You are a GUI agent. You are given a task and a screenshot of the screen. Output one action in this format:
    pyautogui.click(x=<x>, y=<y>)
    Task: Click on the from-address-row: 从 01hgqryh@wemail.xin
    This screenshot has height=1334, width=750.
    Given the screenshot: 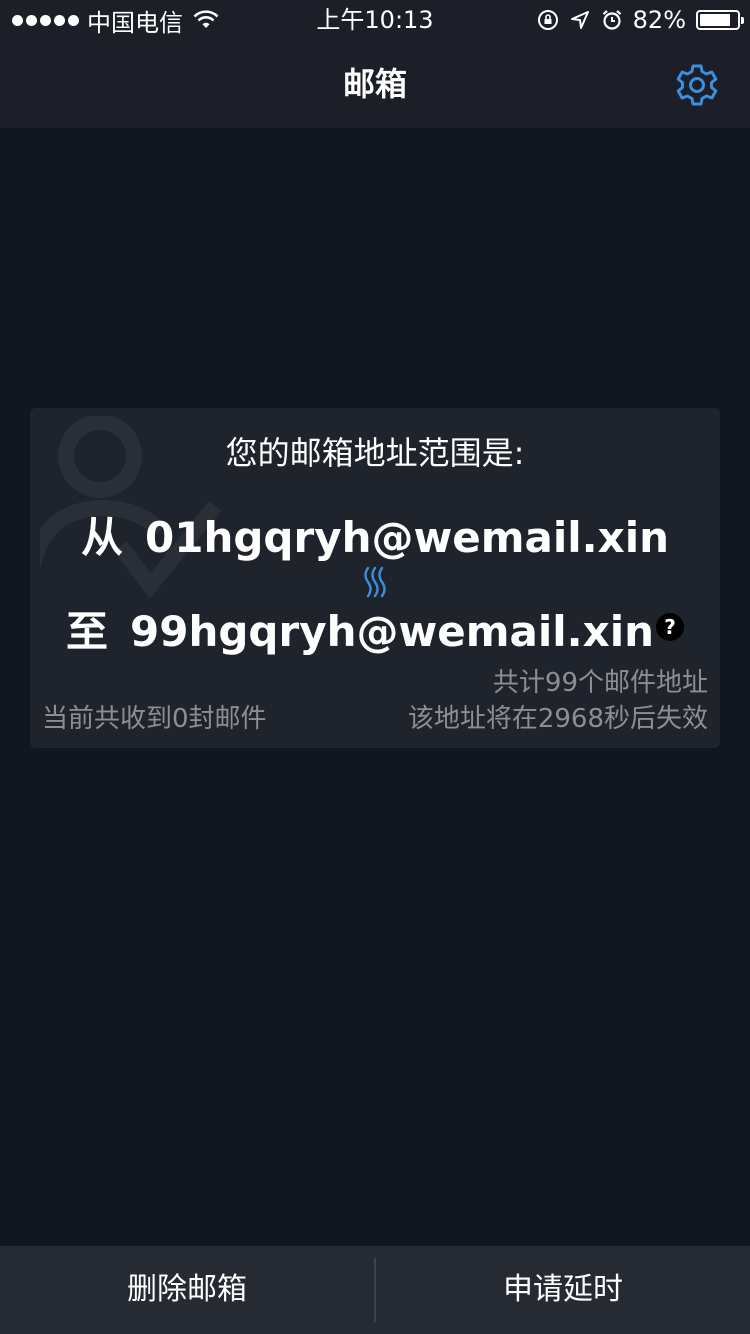 What is the action you would take?
    pyautogui.click(x=375, y=534)
    